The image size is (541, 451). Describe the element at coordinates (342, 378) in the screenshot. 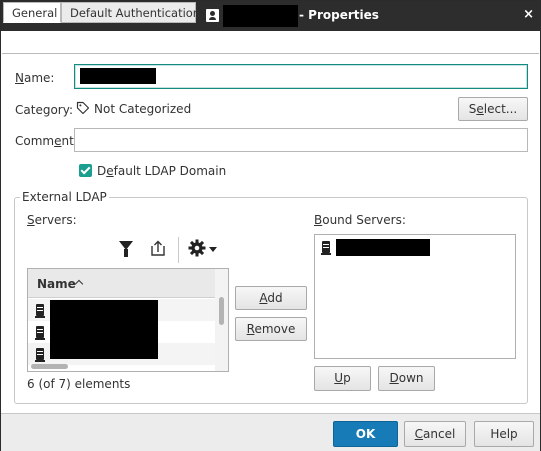

I see `up-button: Up` at that location.